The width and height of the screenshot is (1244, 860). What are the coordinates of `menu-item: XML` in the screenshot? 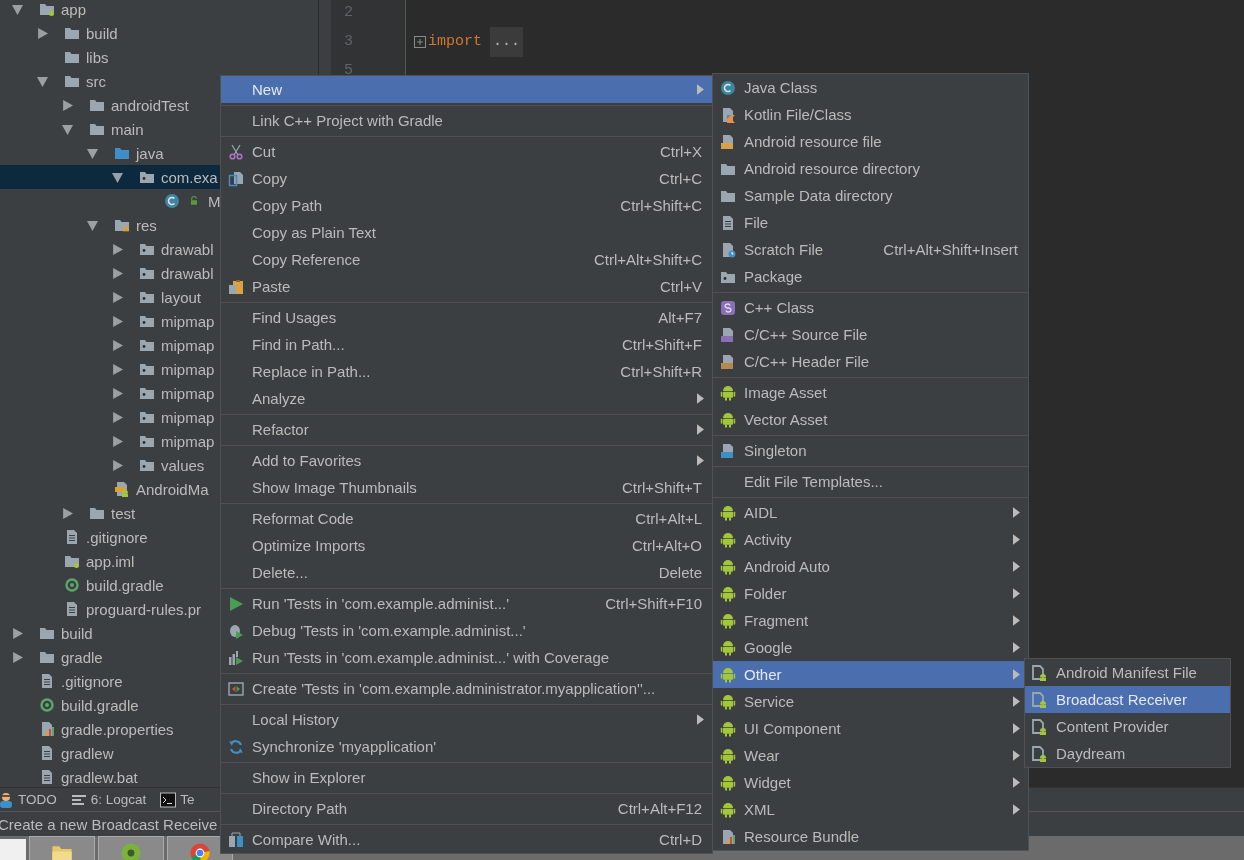 It's located at (870, 809).